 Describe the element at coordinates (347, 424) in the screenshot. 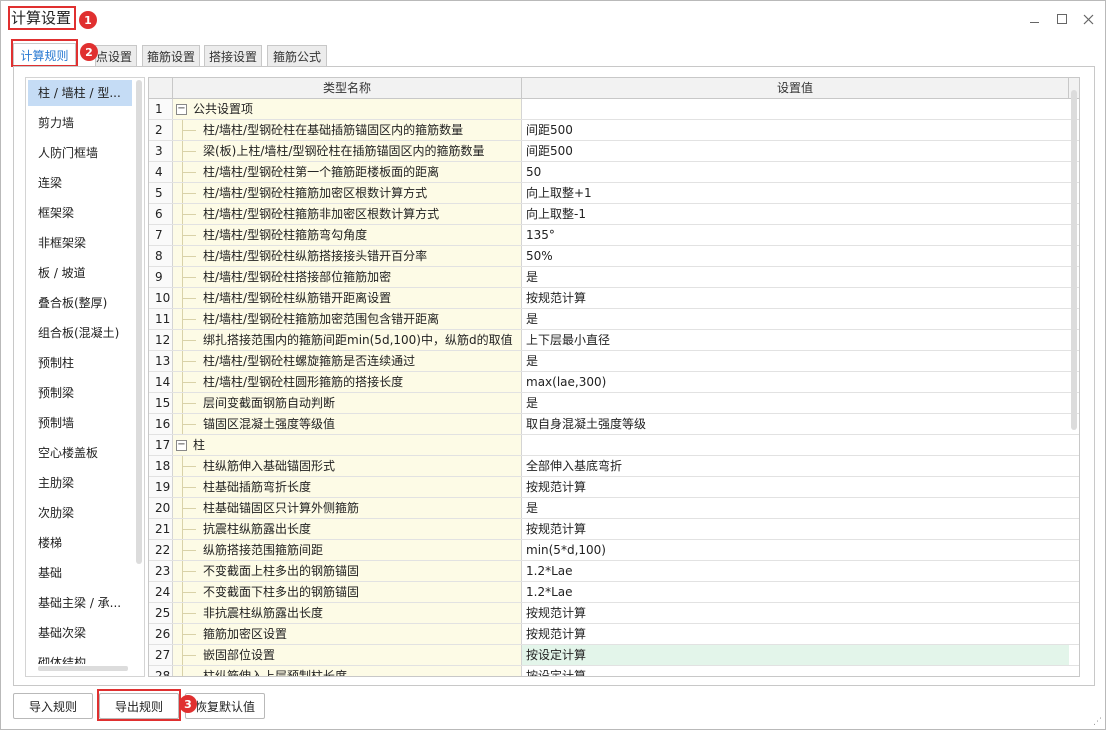

I see `type-name-cell: 锚固区混凝土强度等级值` at that location.